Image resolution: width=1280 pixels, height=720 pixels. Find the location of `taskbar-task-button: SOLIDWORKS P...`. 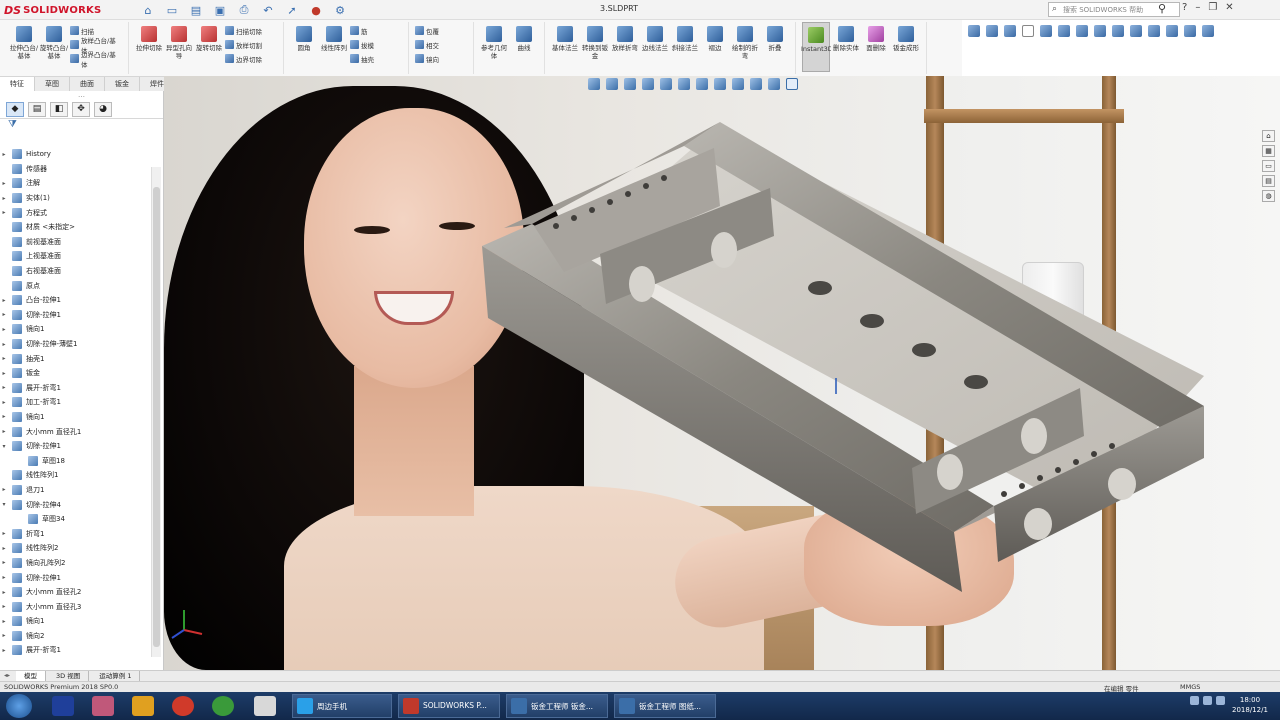

taskbar-task-button: SOLIDWORKS P... is located at coordinates (449, 706).